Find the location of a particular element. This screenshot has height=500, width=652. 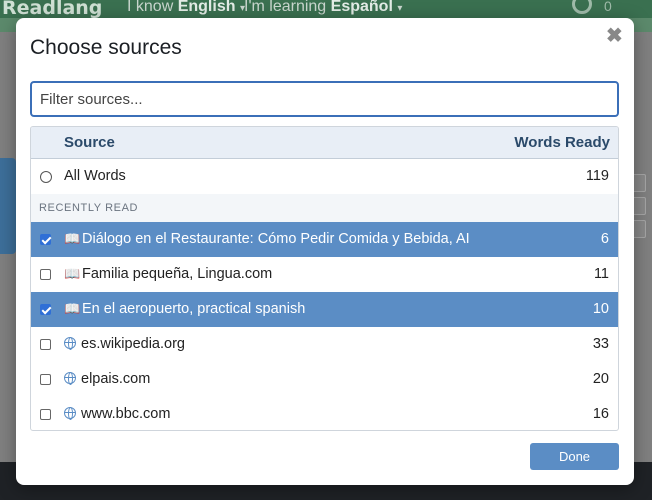

source-count: 20 is located at coordinates (600, 379).